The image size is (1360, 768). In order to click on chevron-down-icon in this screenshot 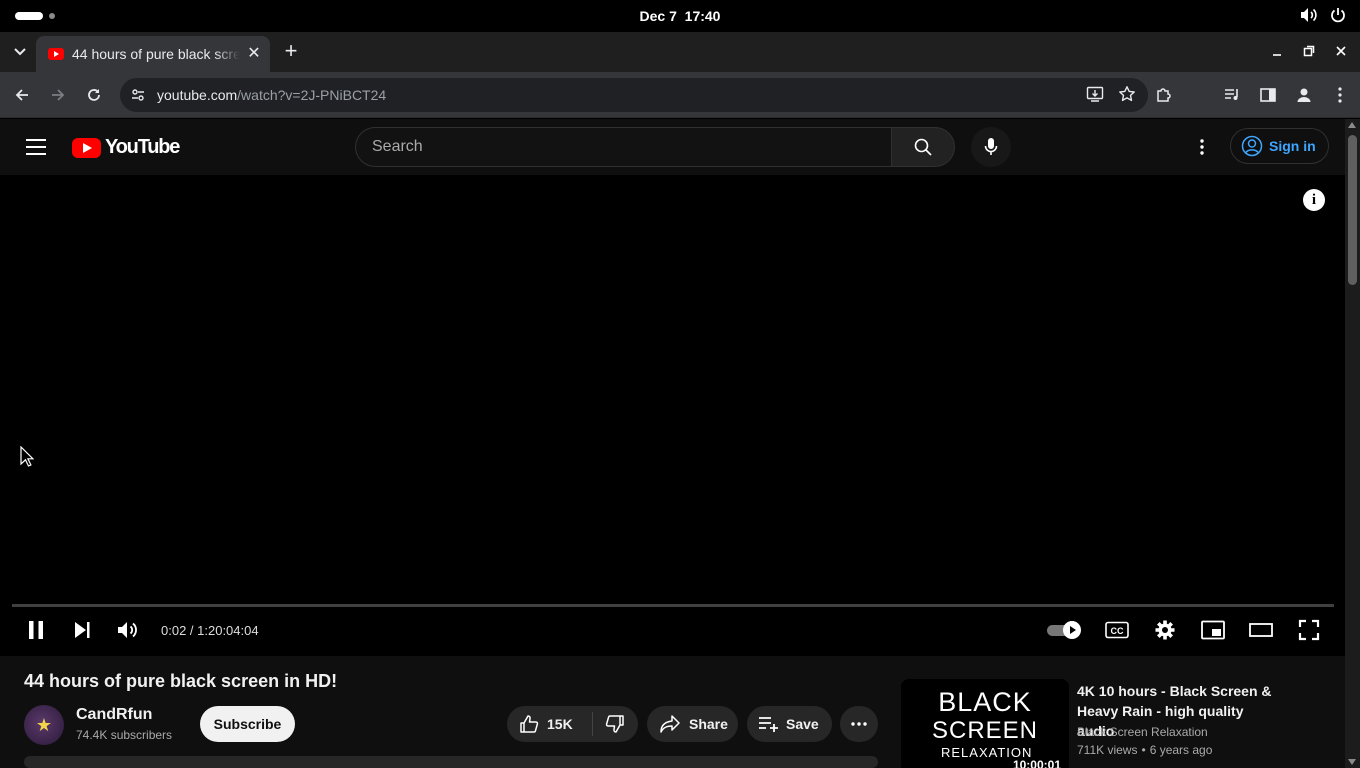, I will do `click(20, 52)`.